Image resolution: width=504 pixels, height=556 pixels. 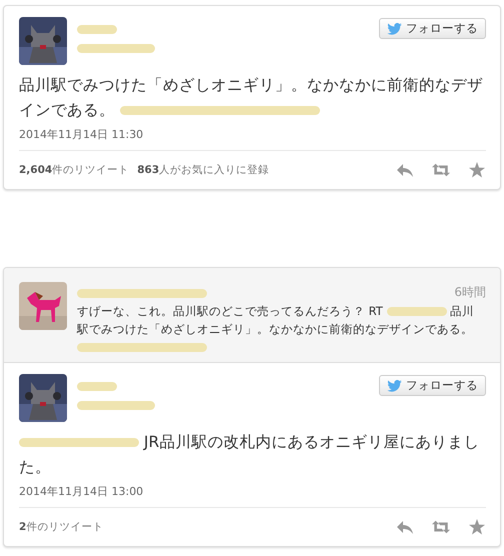 What do you see at coordinates (251, 98) in the screenshot?
I see `tweet-text: 品川駅でみつけた「めざしオニギリ」。なかなかに前衛的なデザインである。` at bounding box center [251, 98].